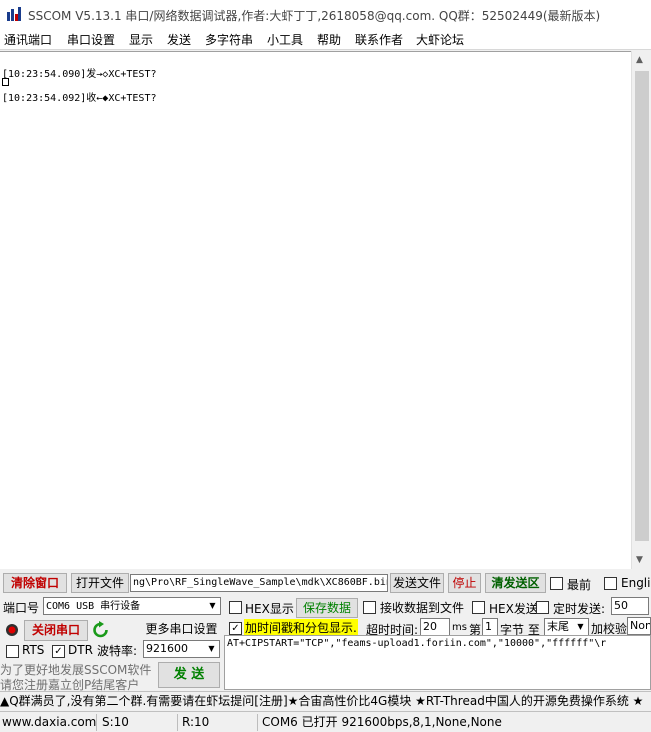 The height and width of the screenshot is (732, 651). I want to click on topmost-label: 最前, so click(579, 585).